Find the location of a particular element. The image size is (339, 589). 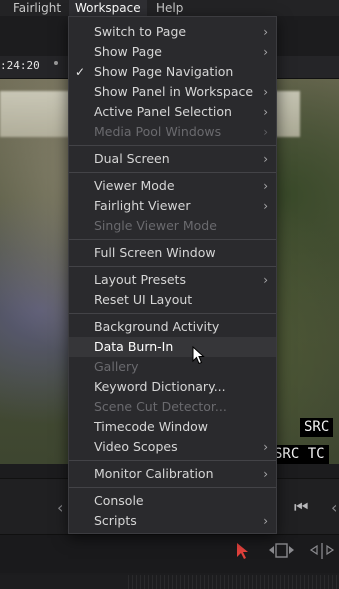

menu-item-single-viewer-mode: Single Viewer Mode is located at coordinates (155, 225).